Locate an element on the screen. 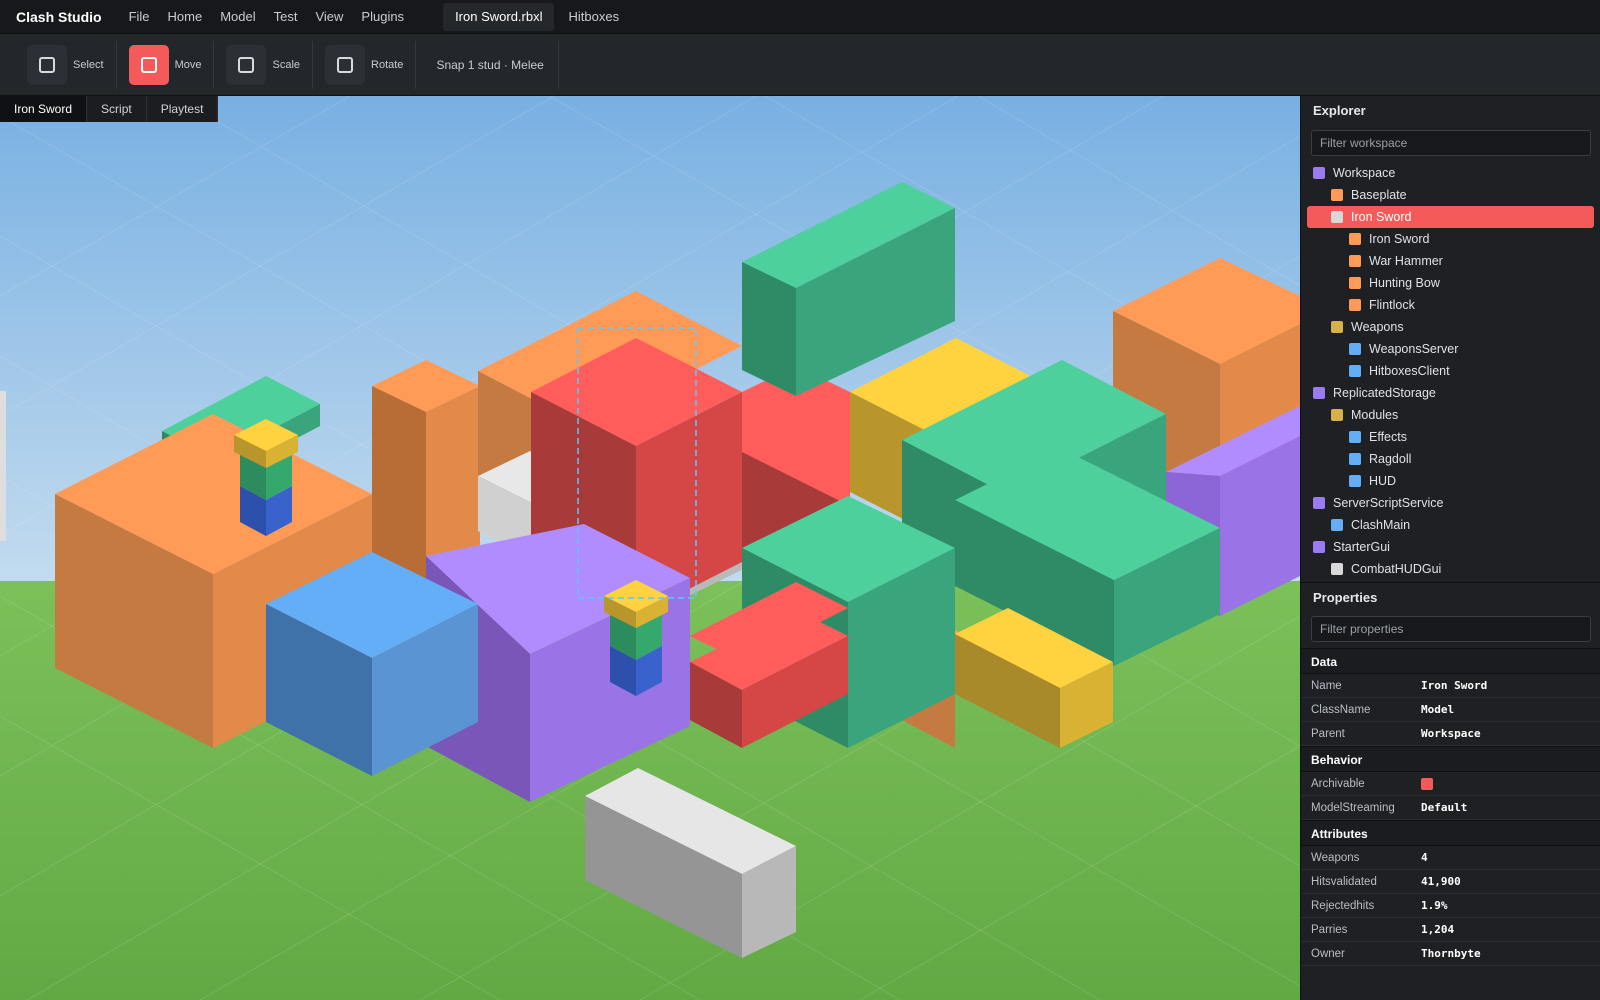  tree-item-label: ReplicatedStorage is located at coordinates (1384, 393).